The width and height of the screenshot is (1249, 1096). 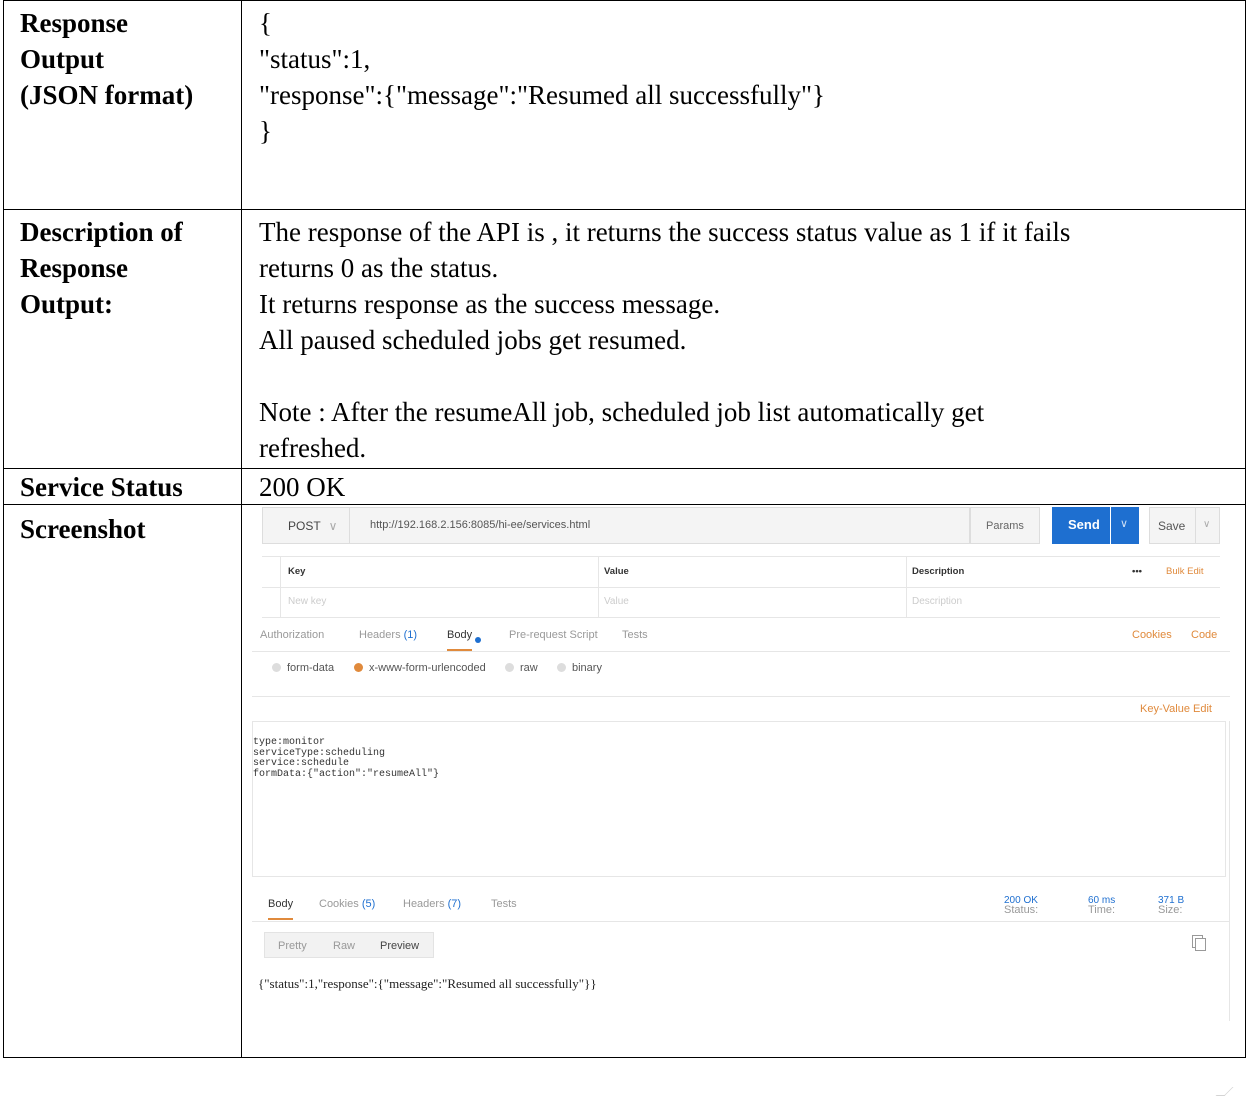 I want to click on resize-grip-icon, so click(x=1224, y=1091).